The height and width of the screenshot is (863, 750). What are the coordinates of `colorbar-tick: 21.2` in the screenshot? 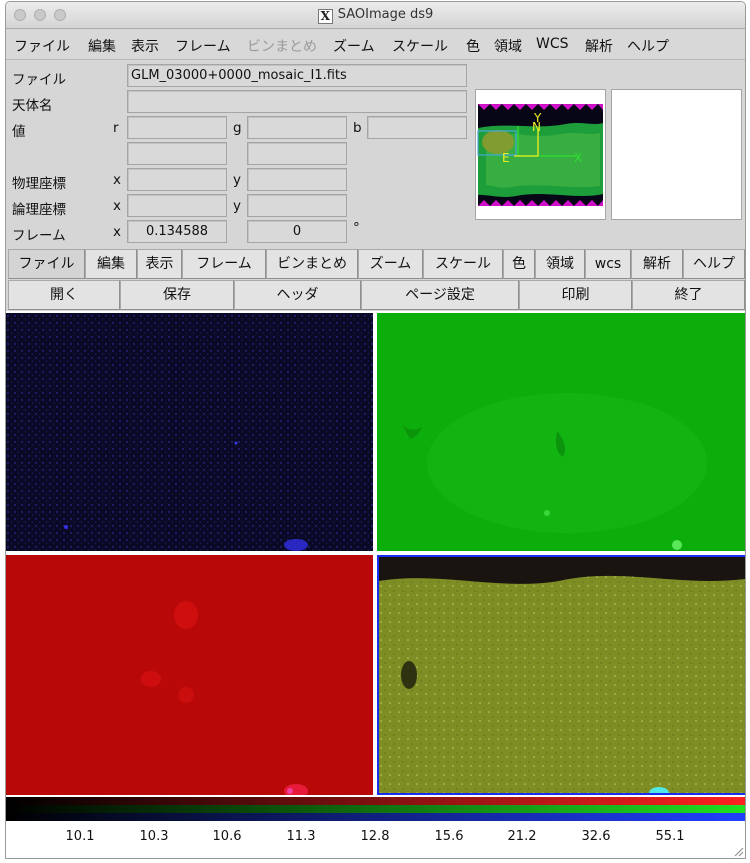 It's located at (522, 836).